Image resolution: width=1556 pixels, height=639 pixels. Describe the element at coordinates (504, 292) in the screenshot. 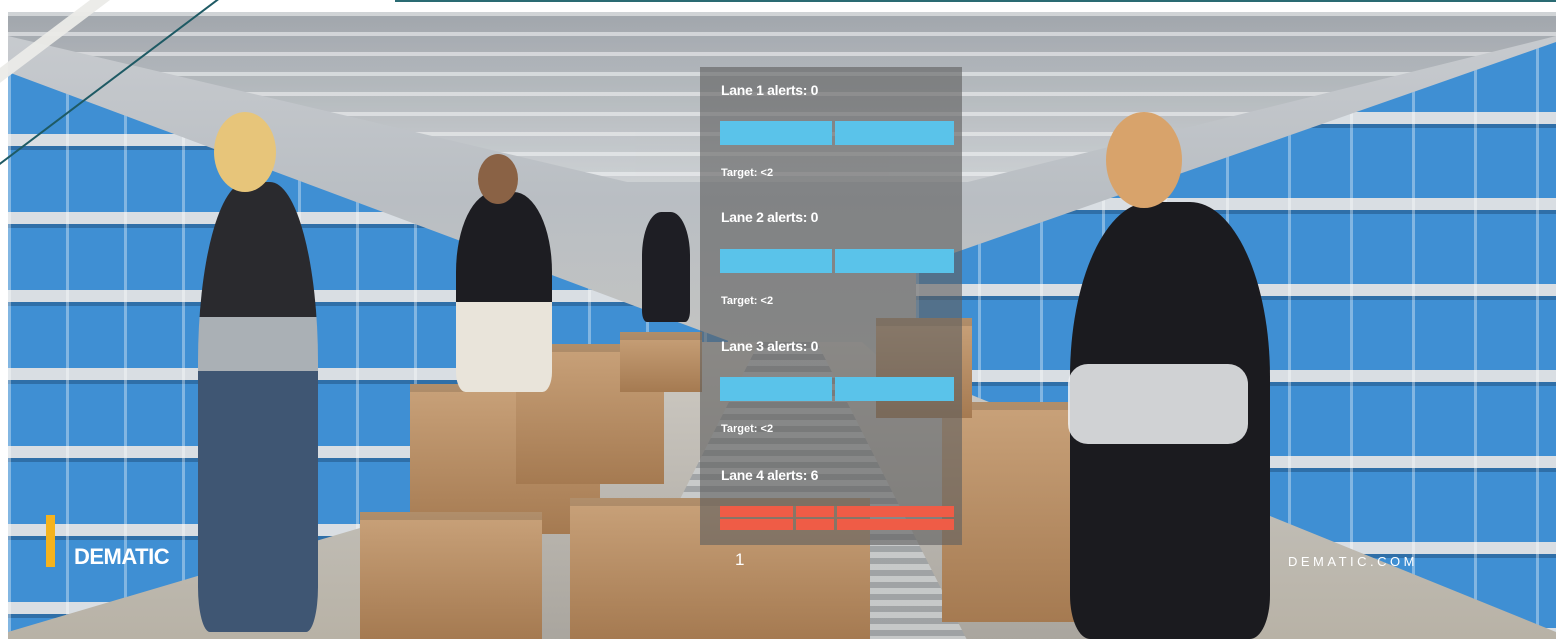

I see `worker-middle` at that location.